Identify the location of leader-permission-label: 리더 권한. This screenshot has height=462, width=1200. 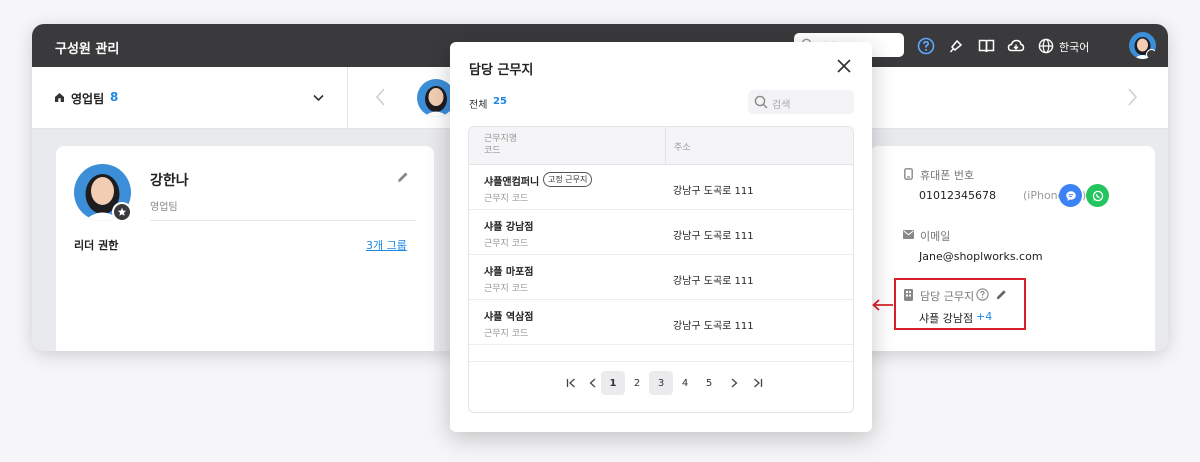
(96, 245).